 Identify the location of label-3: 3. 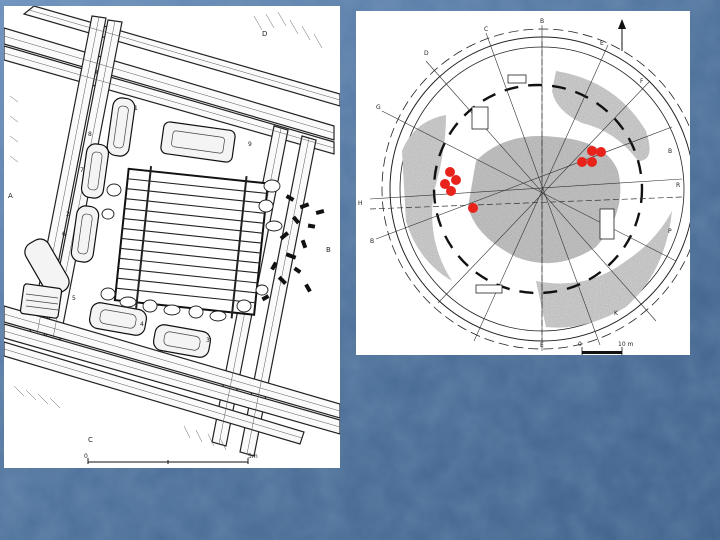
(208, 340).